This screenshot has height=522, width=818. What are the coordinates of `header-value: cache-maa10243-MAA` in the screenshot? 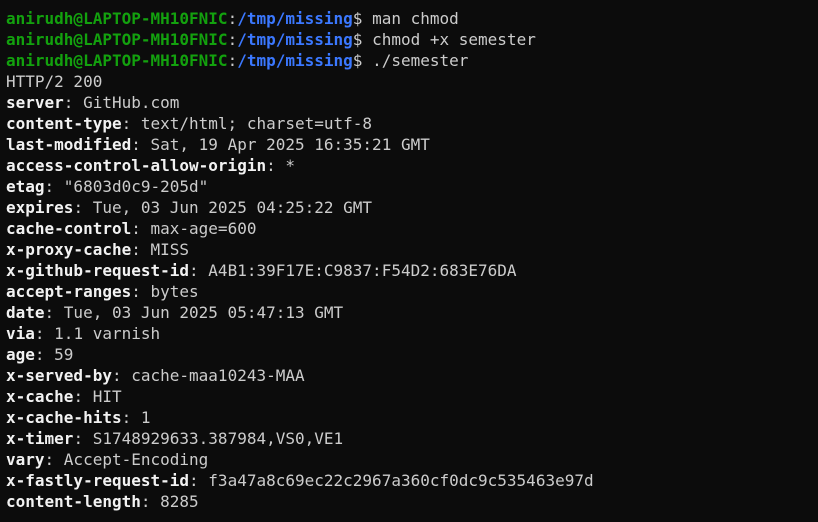 It's located at (218, 375).